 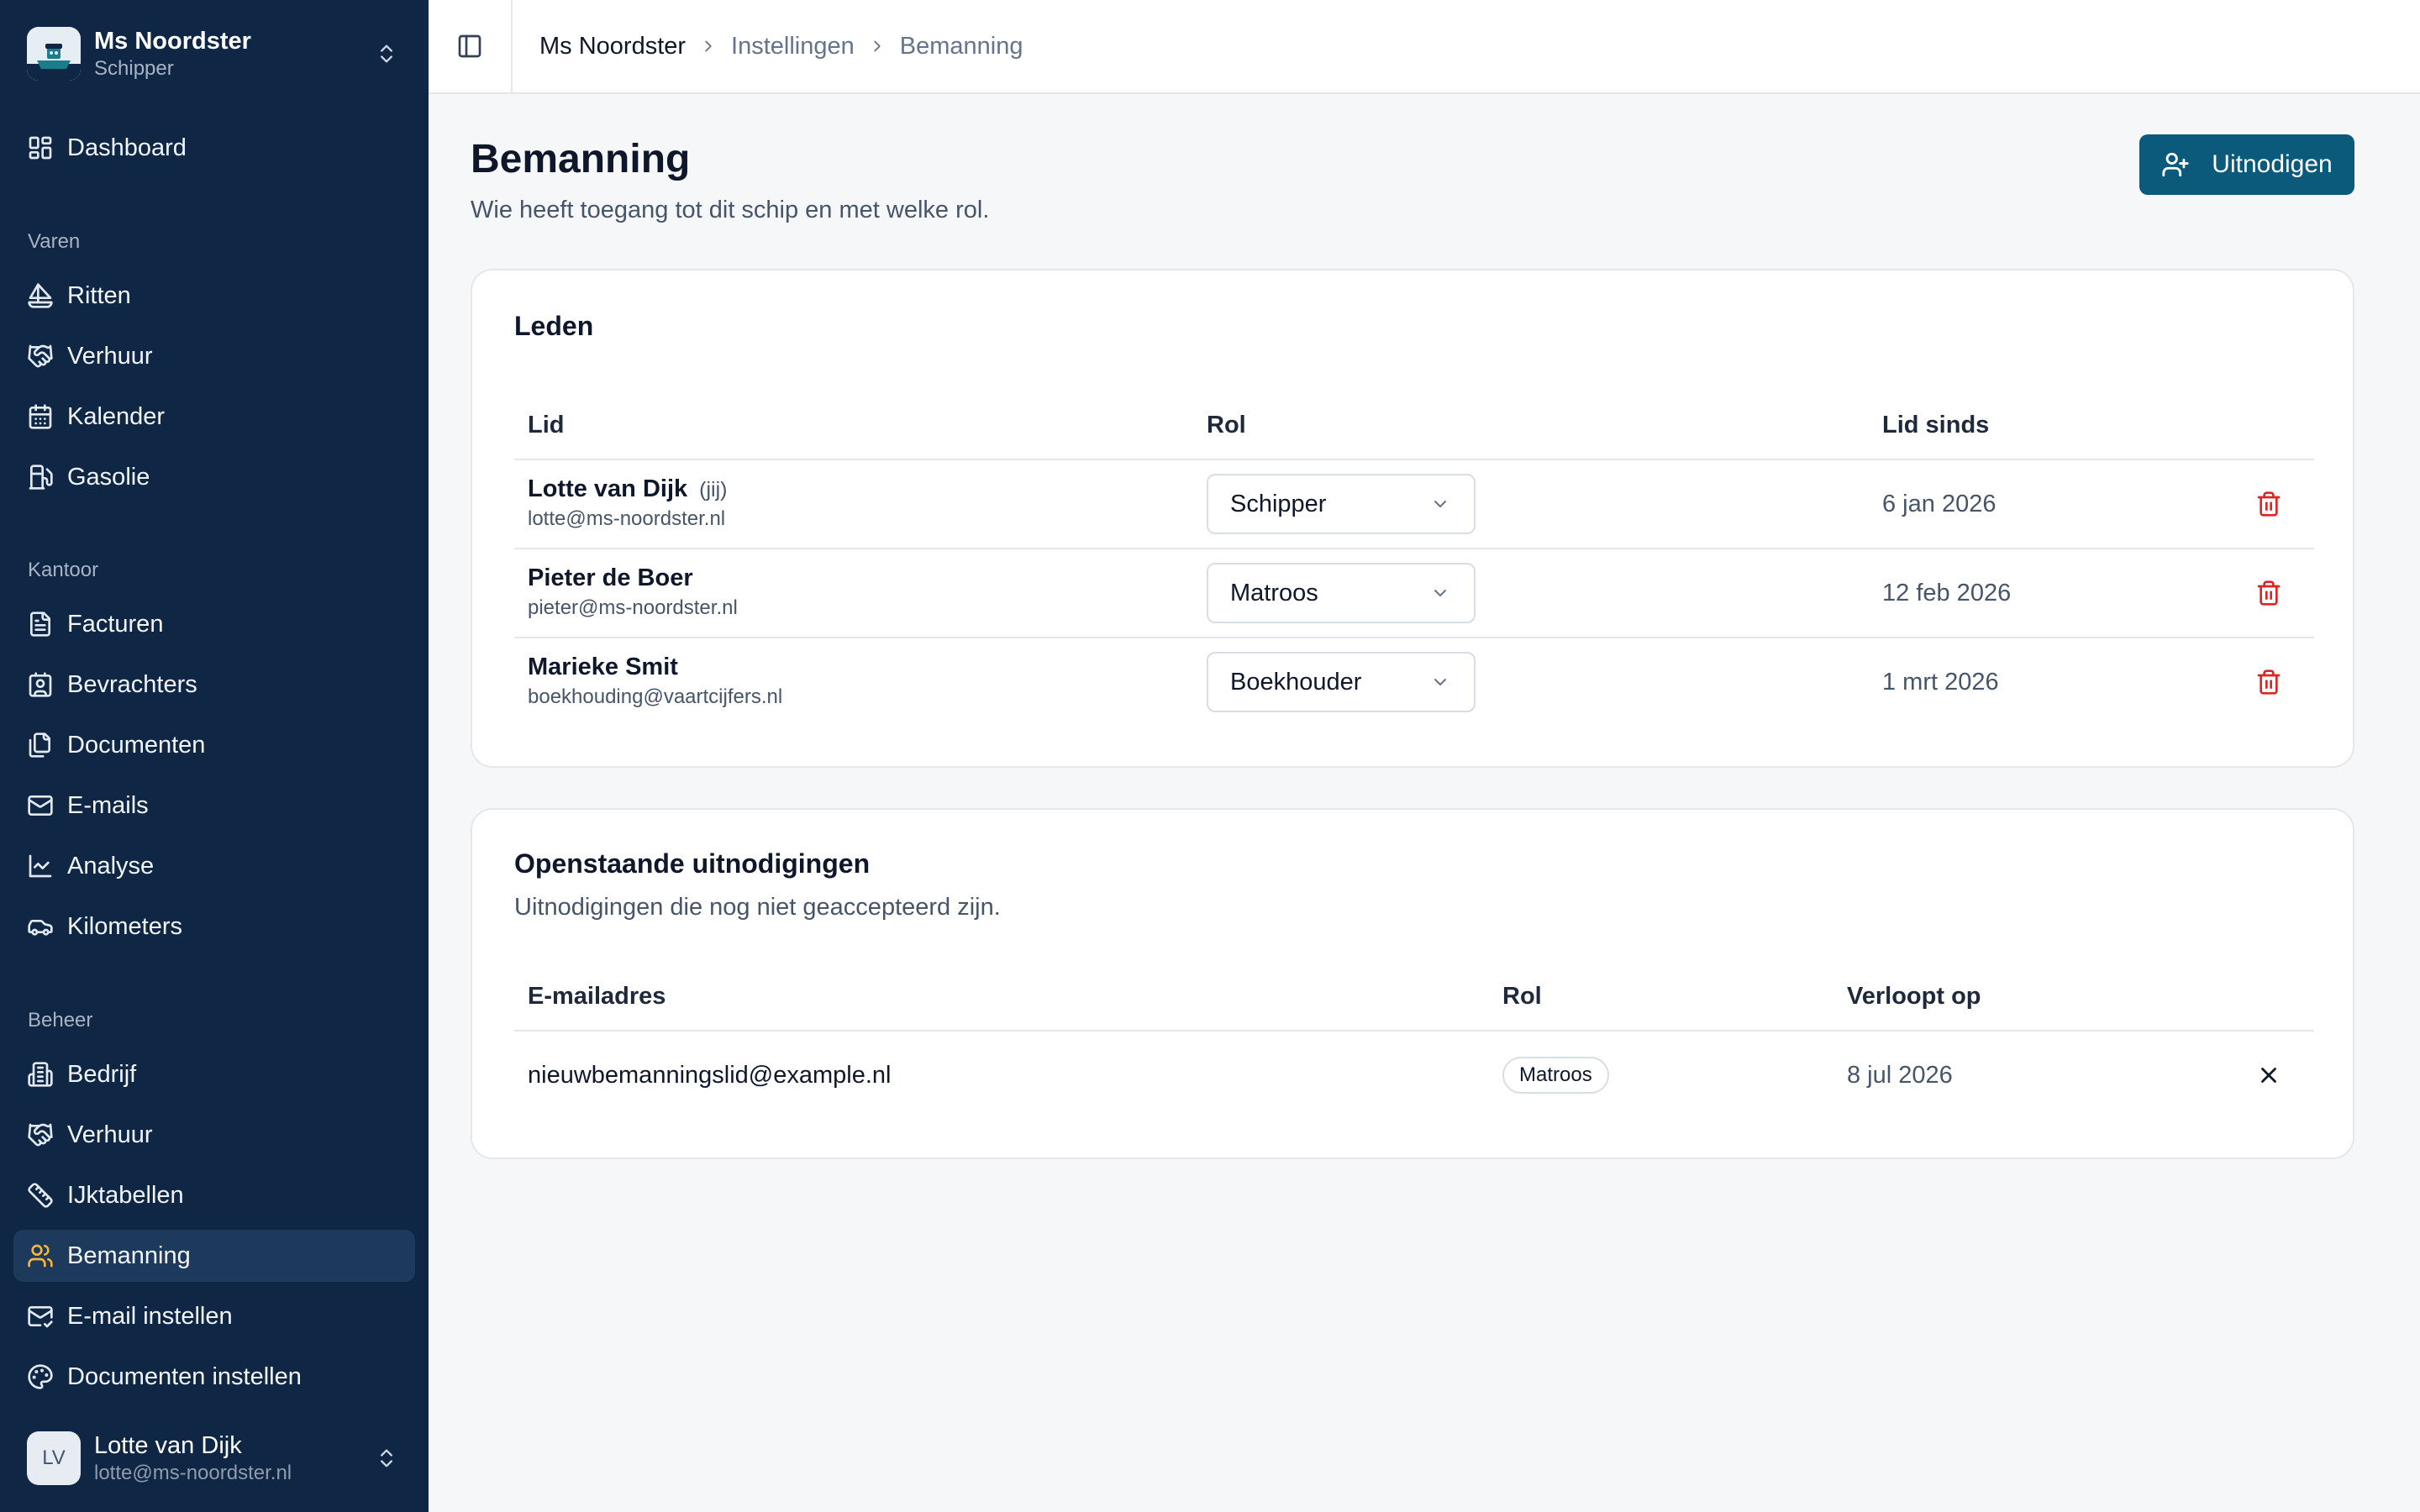 I want to click on sidebar-item-label: Documenten instellen, so click(x=184, y=1376).